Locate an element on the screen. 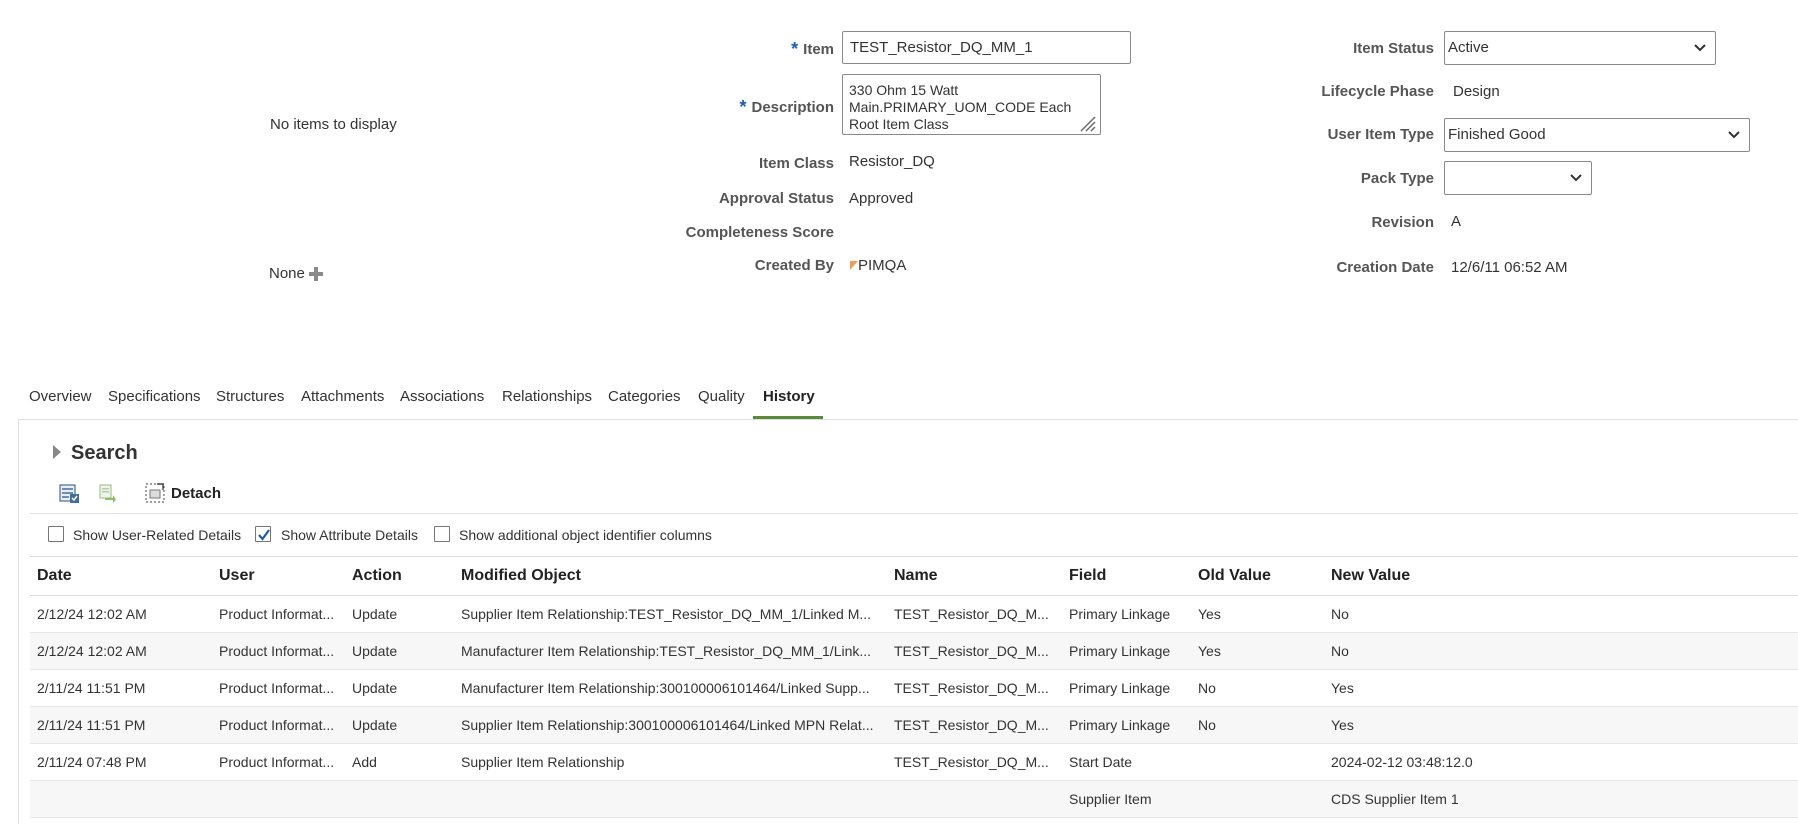 This screenshot has height=824, width=1798. table-row: Supplier Item CDS Supplier Item 1 is located at coordinates (914, 799).